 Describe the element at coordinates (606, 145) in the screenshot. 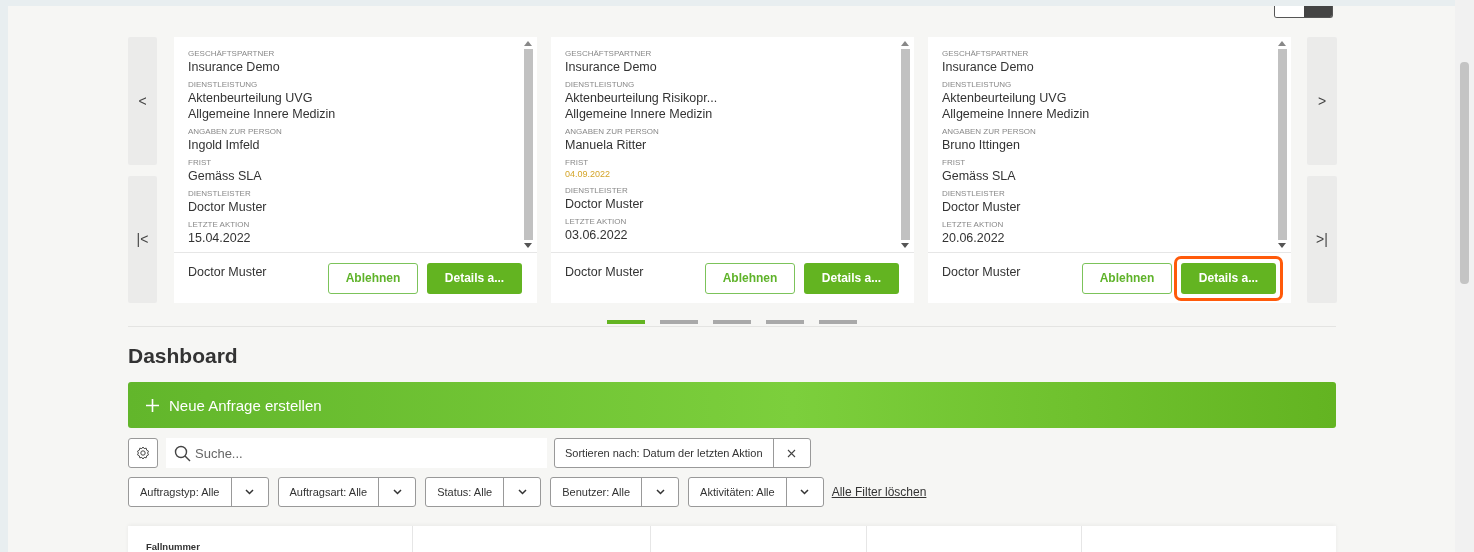

I see `field-value: Manuela Ritter` at that location.